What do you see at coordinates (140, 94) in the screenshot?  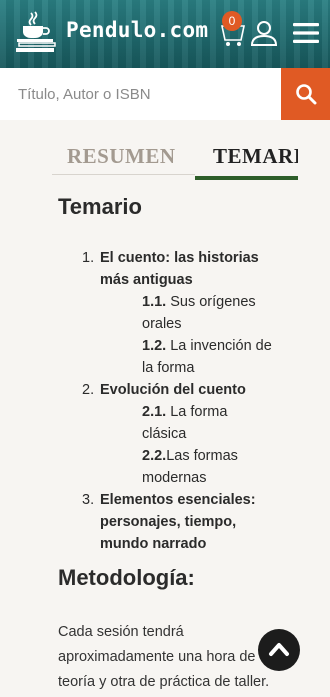 I see `search-input` at bounding box center [140, 94].